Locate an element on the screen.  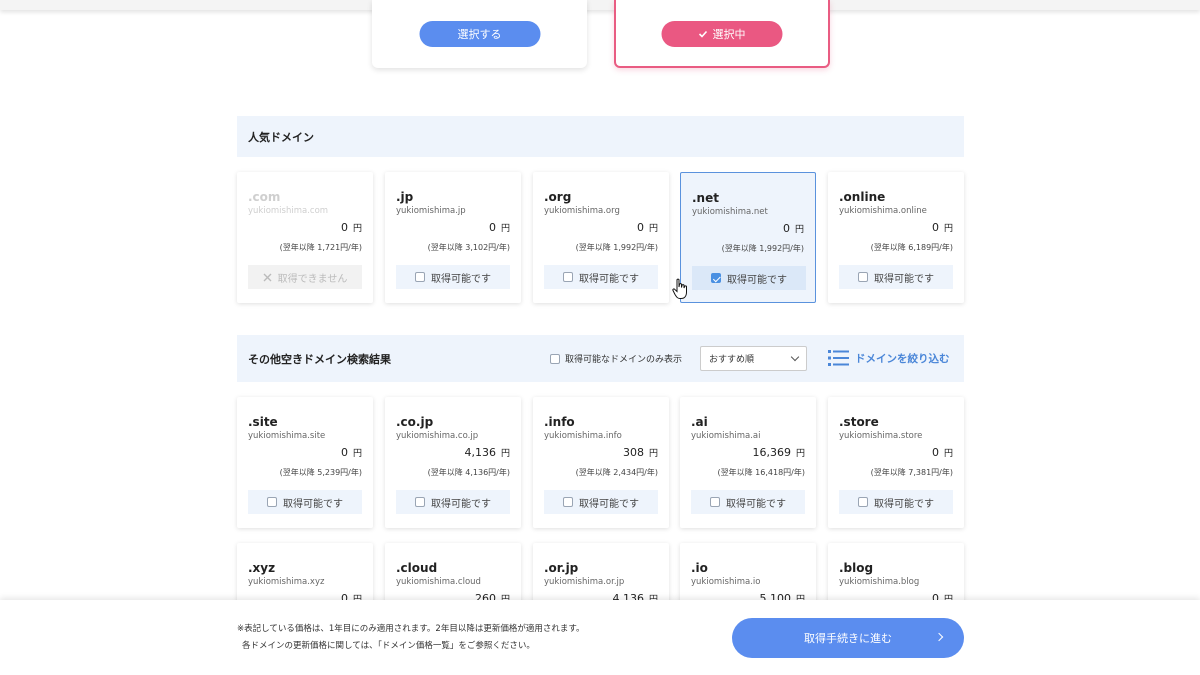
plan-card: 選択する is located at coordinates (479, 34).